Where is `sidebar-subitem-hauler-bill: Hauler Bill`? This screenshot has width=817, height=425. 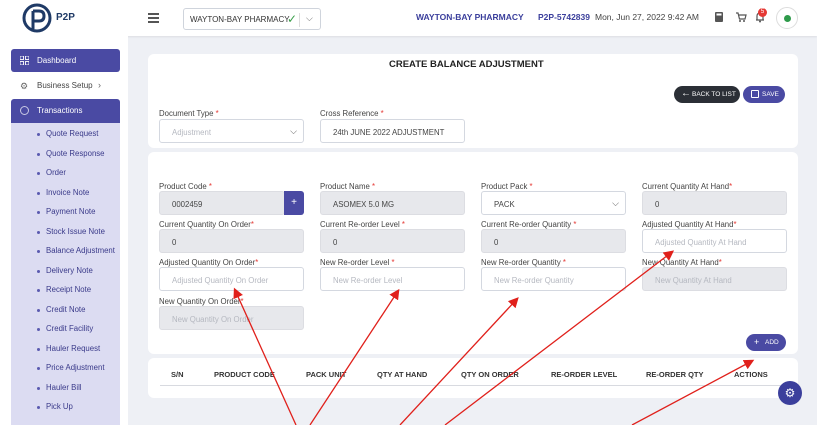
sidebar-subitem-hauler-bill: Hauler Bill is located at coordinates (65, 388).